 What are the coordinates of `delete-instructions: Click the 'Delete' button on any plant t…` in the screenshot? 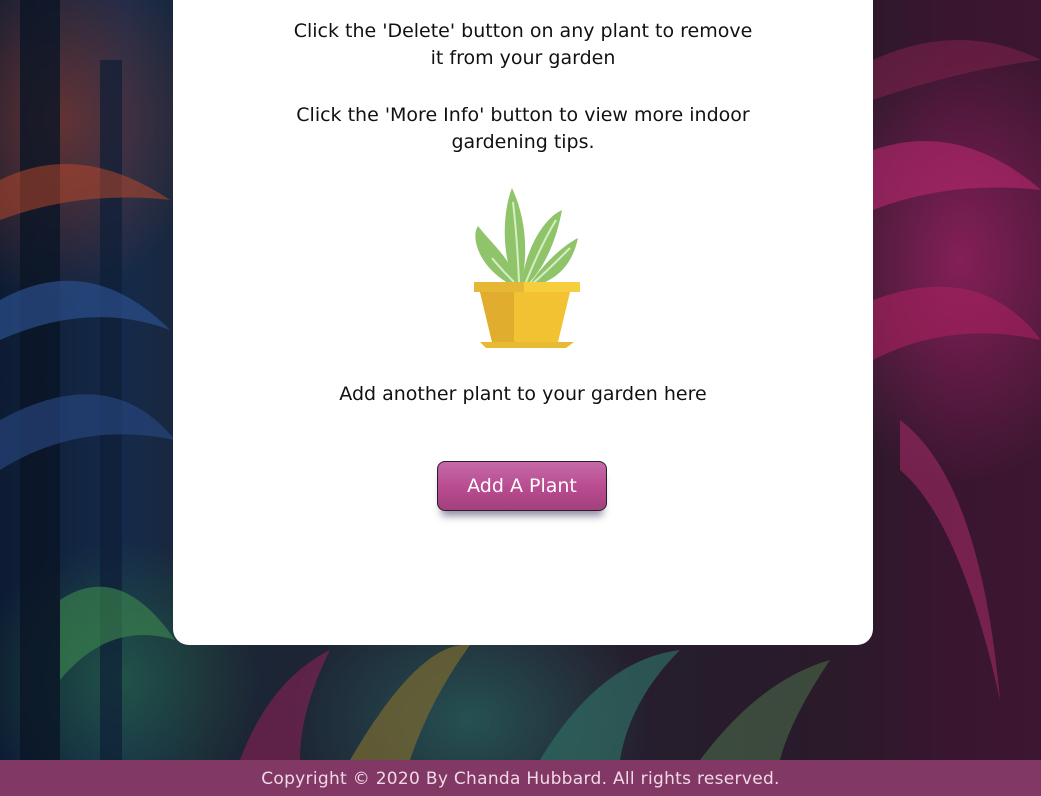 It's located at (523, 45).